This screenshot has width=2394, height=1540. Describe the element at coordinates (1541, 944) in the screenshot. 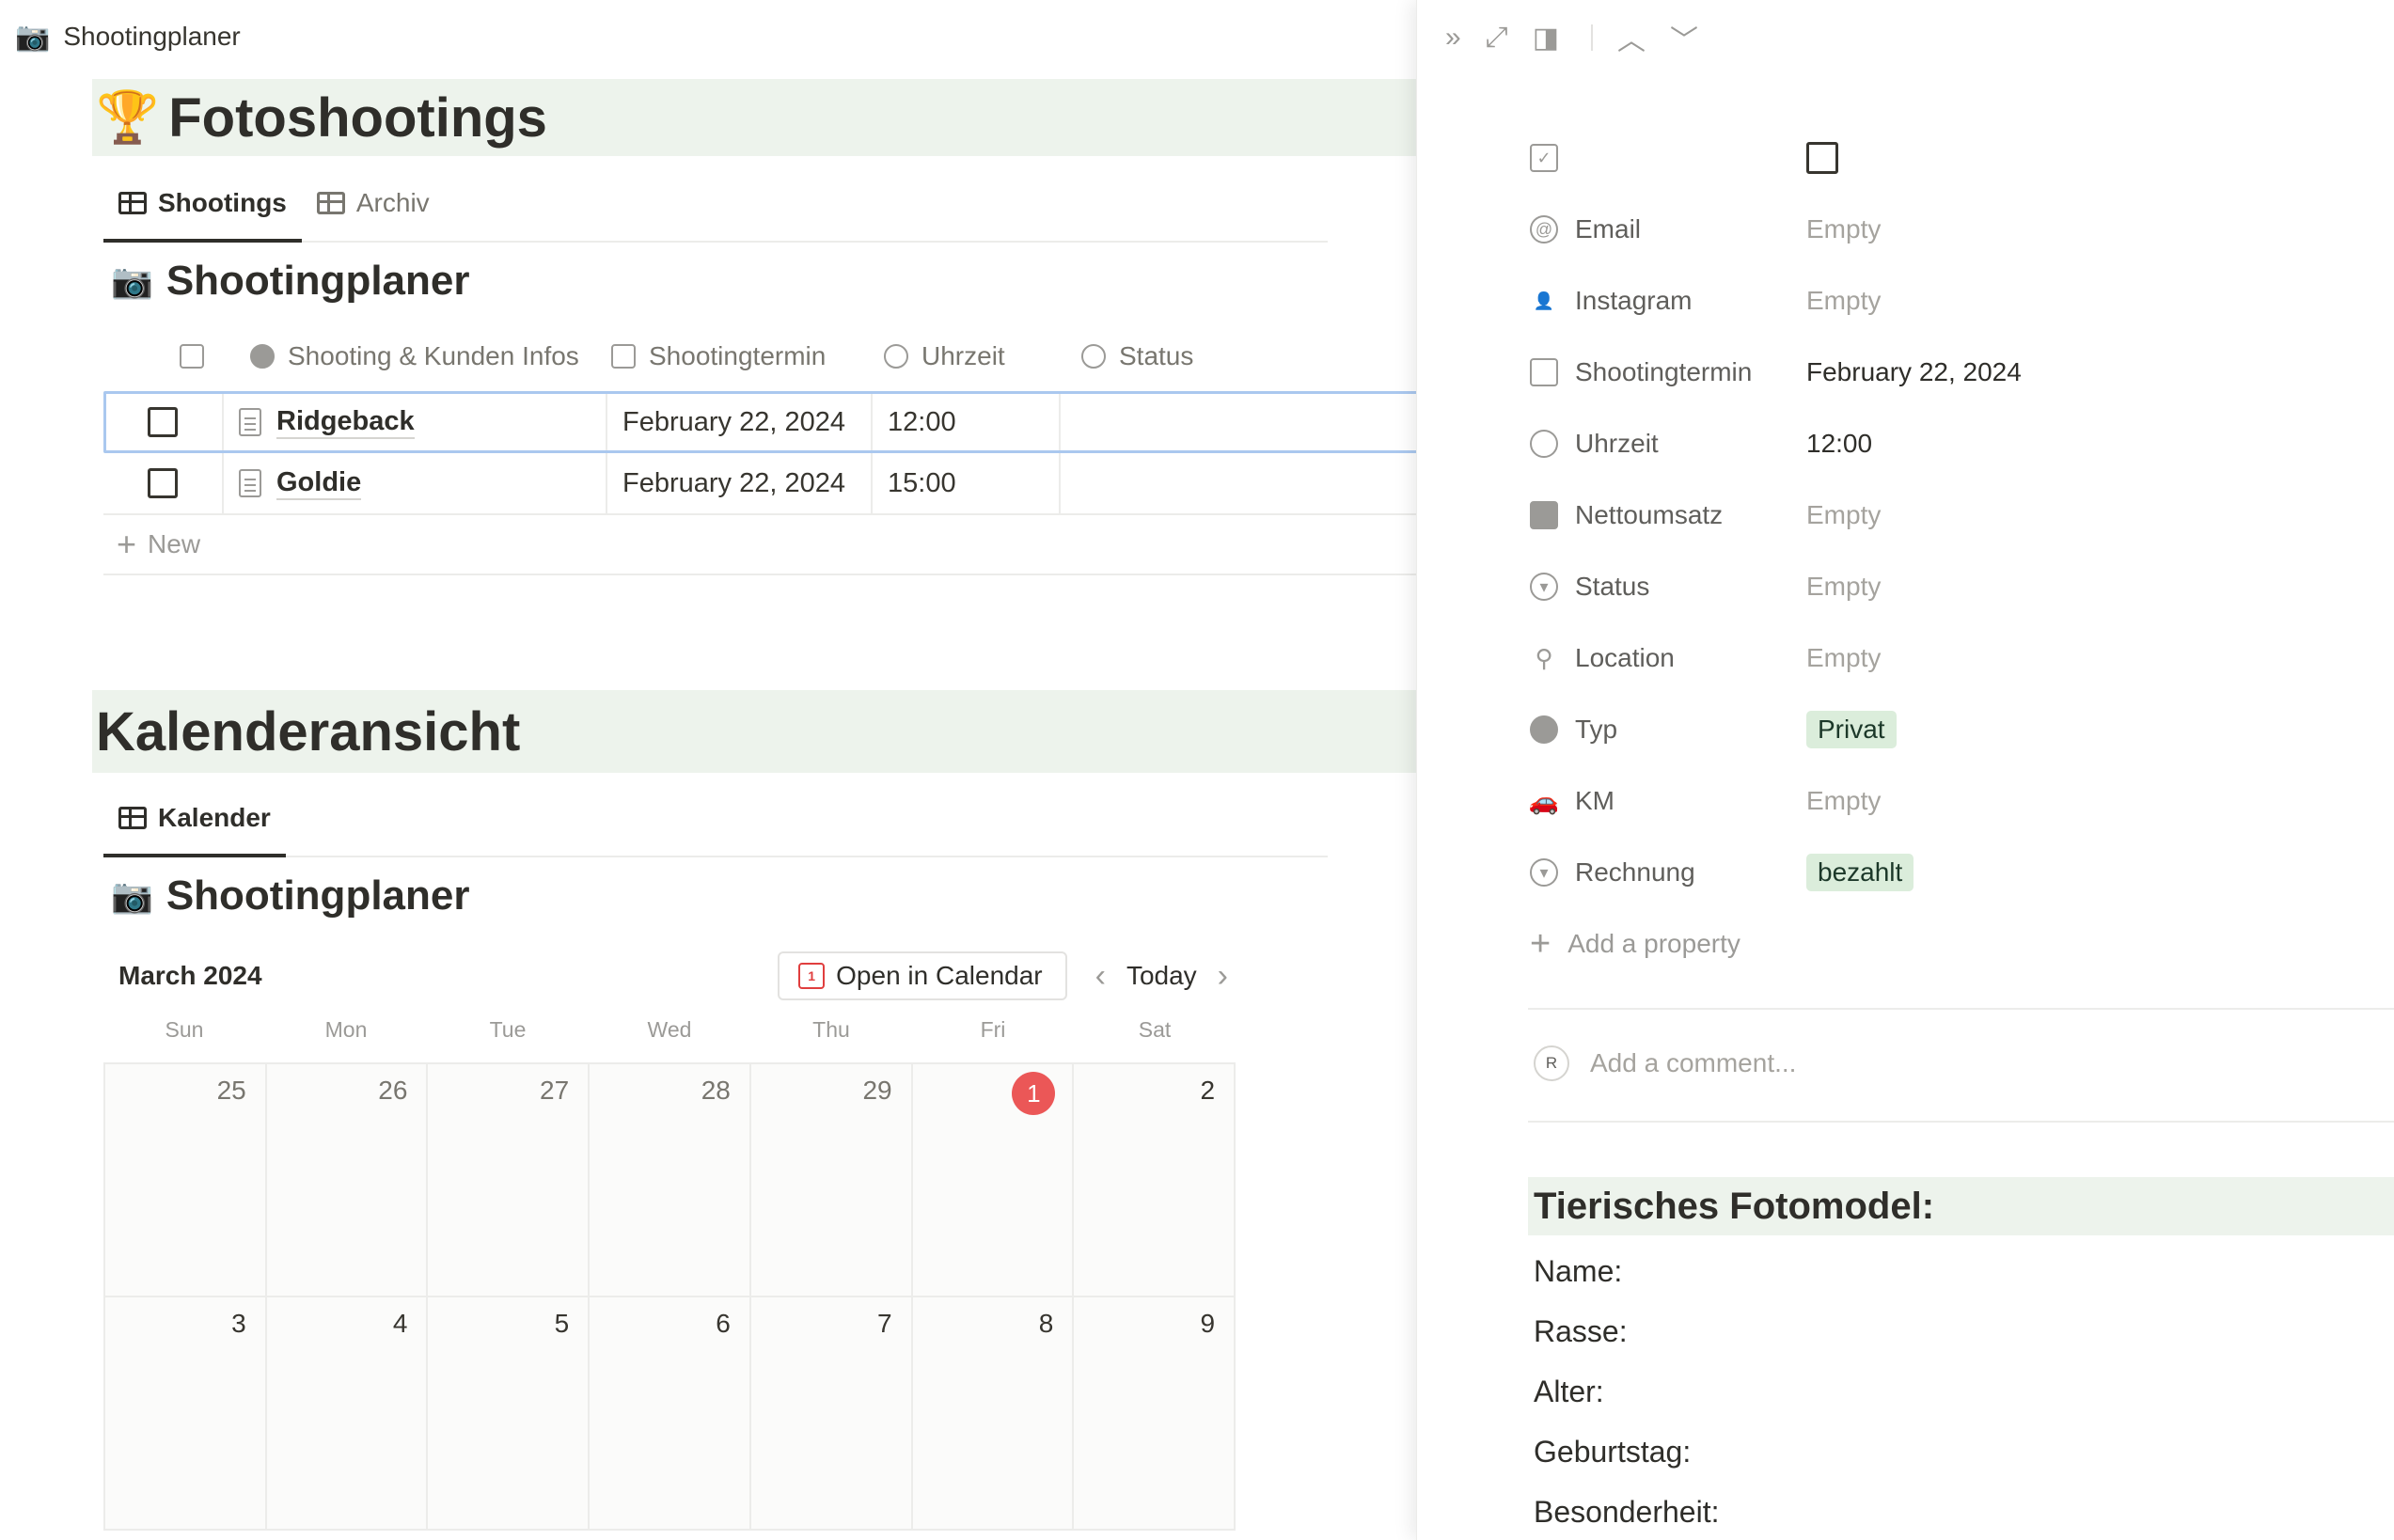

I see `plus-icon: +` at that location.